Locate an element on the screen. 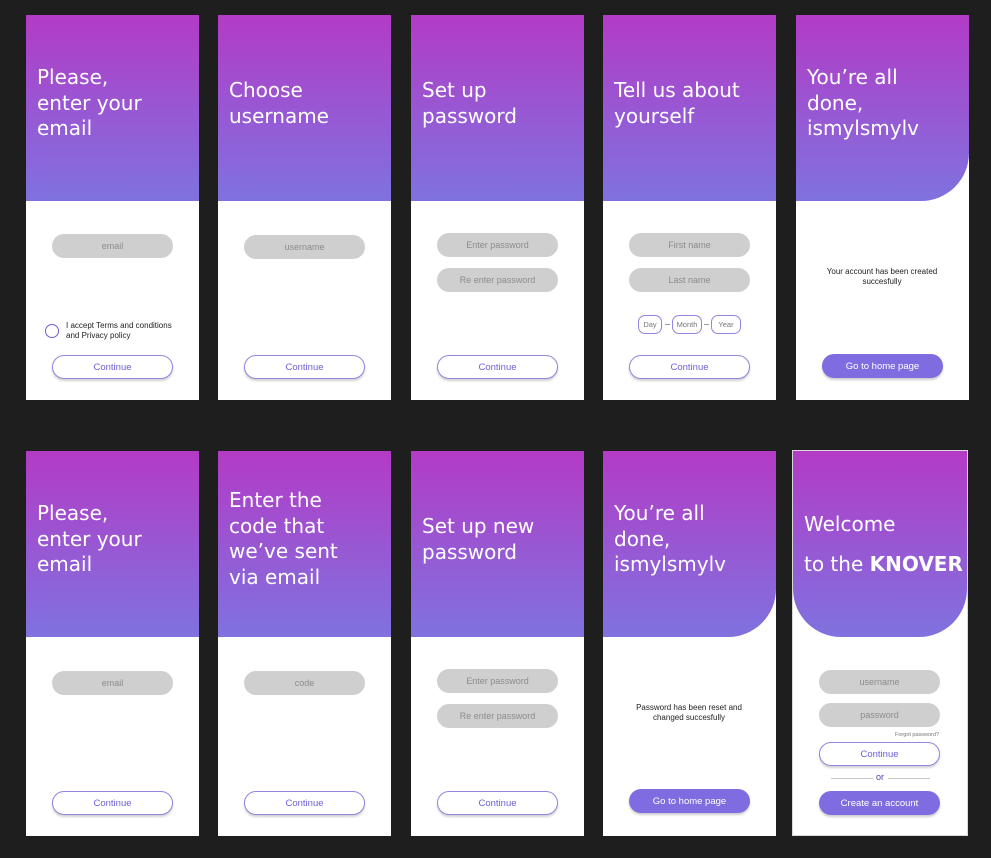 This screenshot has width=991, height=858. page-title: Enter the code that we’ve sent via email is located at coordinates (283, 538).